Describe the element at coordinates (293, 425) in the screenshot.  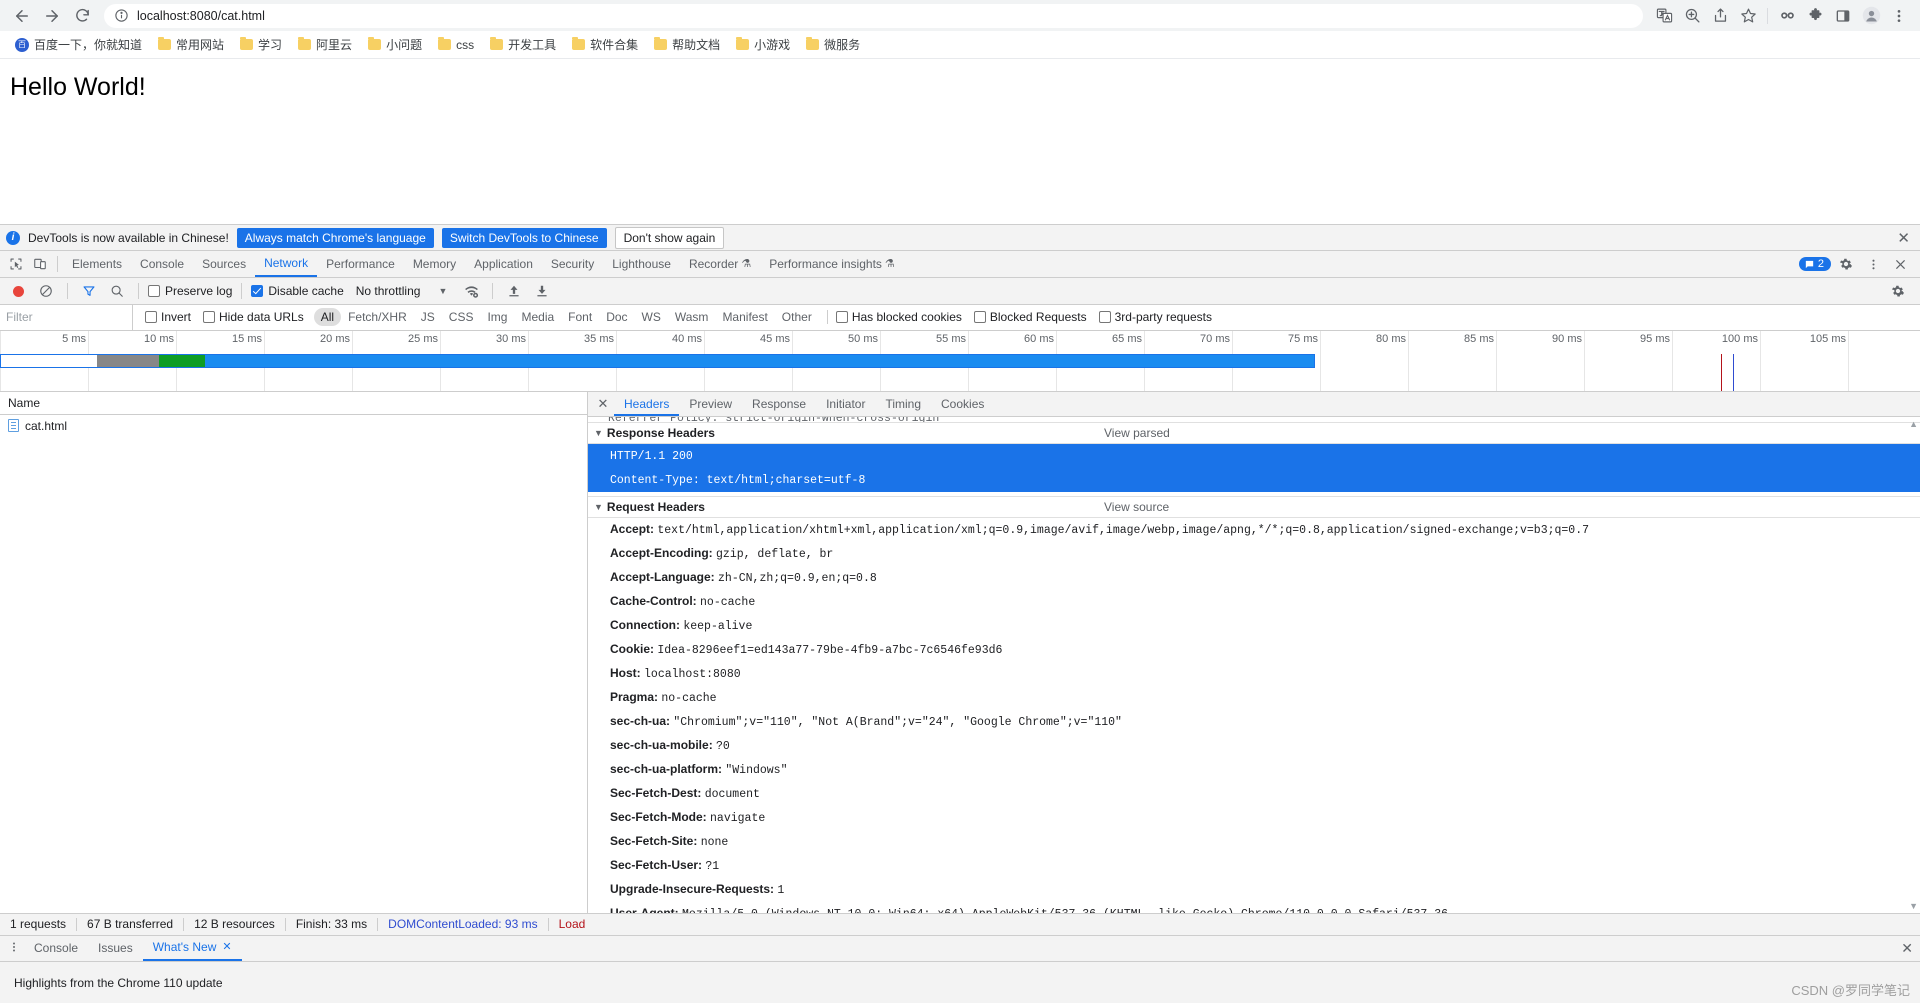
I see `table-row: cat.html` at that location.